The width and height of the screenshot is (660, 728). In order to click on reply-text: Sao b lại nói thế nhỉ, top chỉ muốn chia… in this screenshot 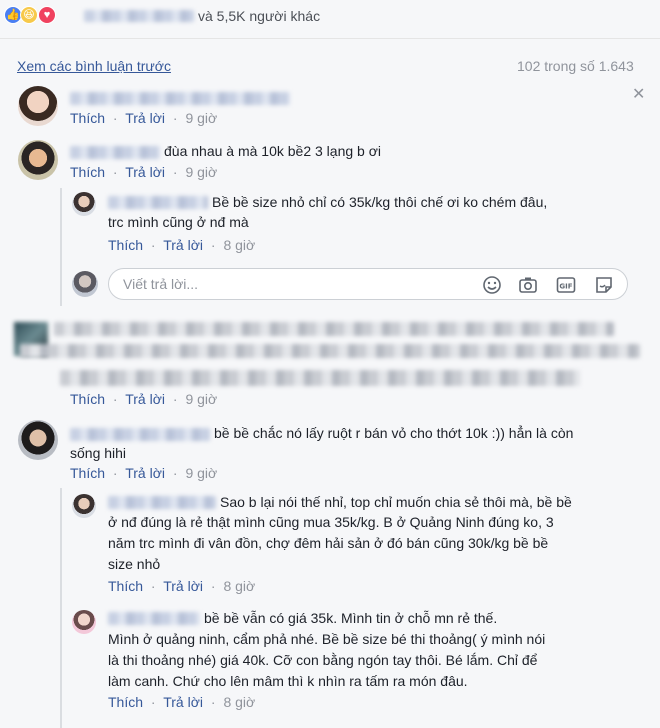, I will do `click(396, 502)`.